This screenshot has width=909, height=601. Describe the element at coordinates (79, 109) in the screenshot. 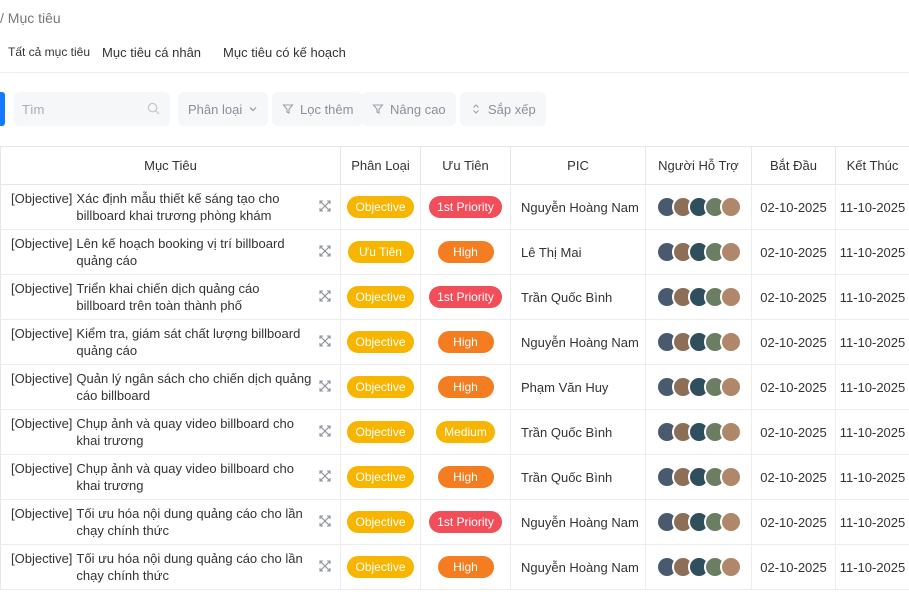

I see `search-input` at that location.